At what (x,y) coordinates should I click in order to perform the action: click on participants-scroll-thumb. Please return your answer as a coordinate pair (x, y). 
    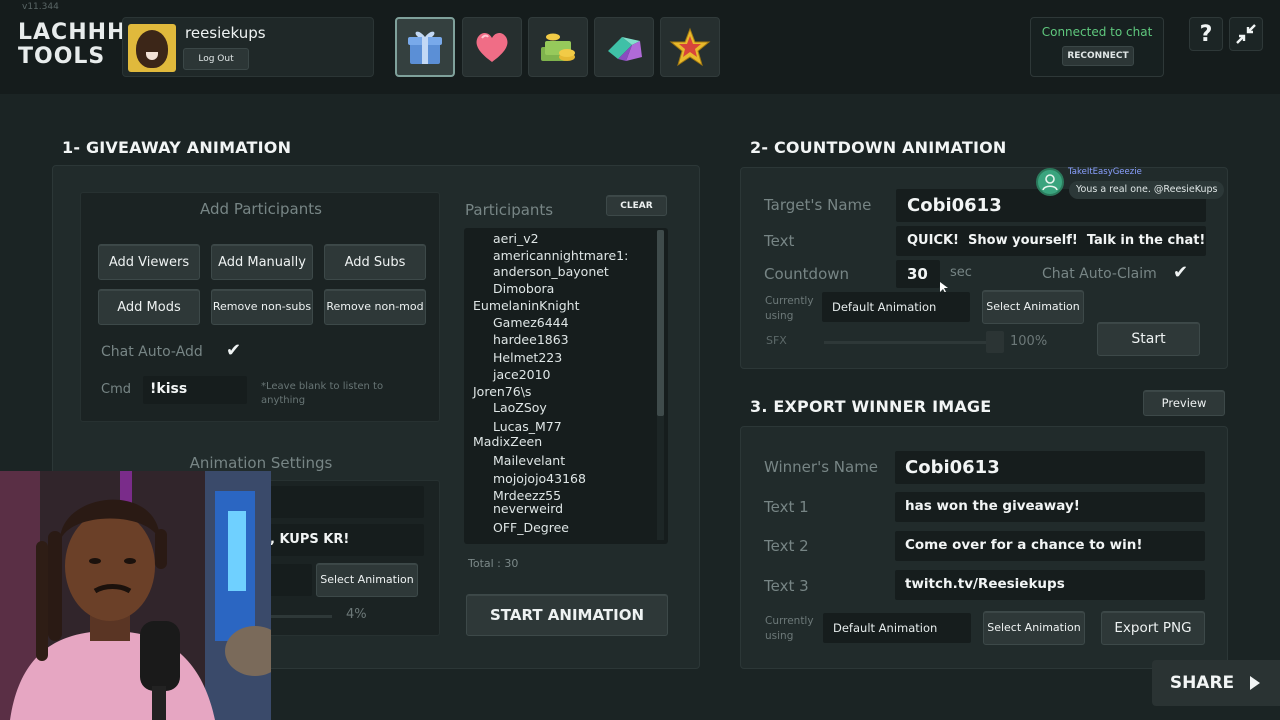
    Looking at the image, I should click on (660, 323).